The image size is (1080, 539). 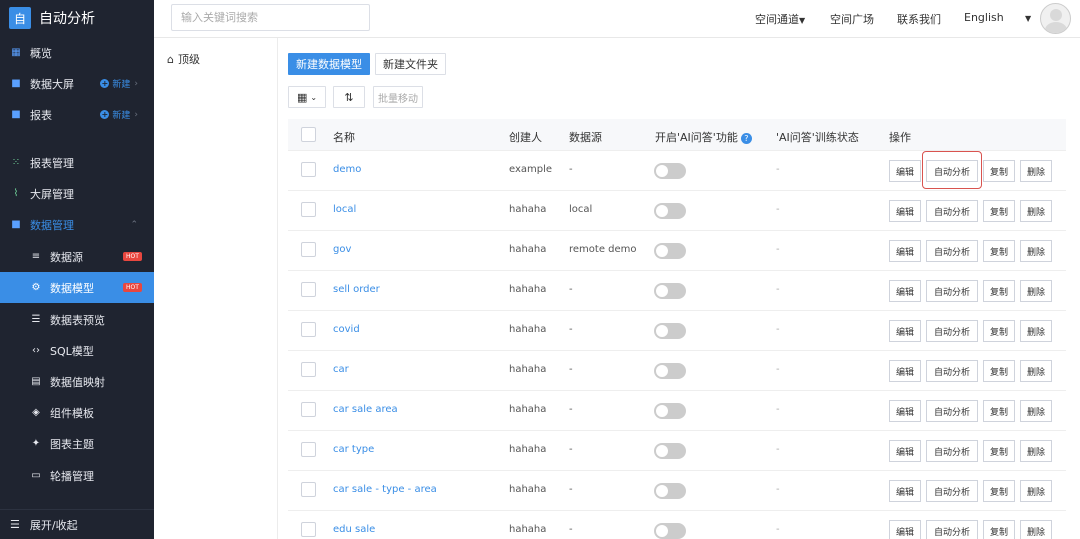 What do you see at coordinates (410, 64) in the screenshot?
I see `new-folder-button: 新建文件夹` at bounding box center [410, 64].